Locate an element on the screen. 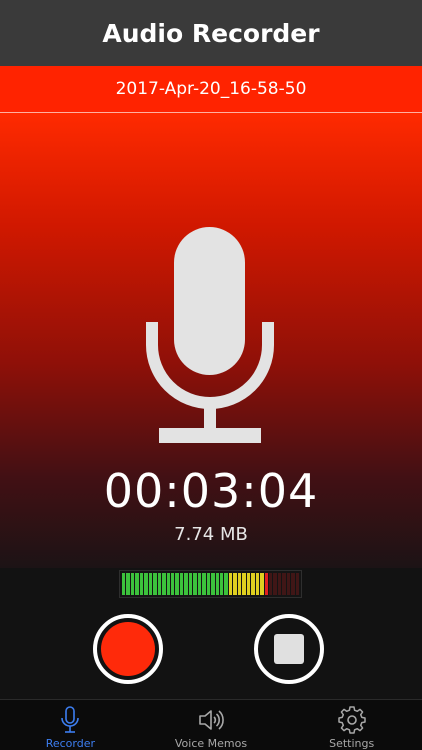 The width and height of the screenshot is (422, 750). tab-recorder-label: Recorder is located at coordinates (70, 743).